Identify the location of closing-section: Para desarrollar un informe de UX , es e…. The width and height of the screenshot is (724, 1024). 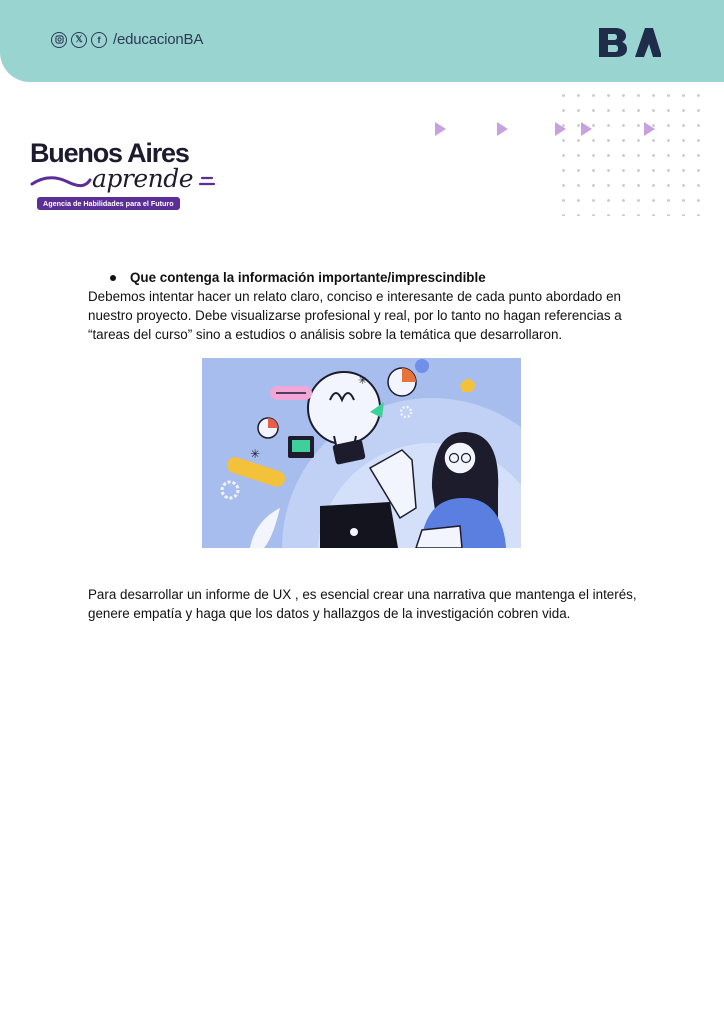
(368, 604).